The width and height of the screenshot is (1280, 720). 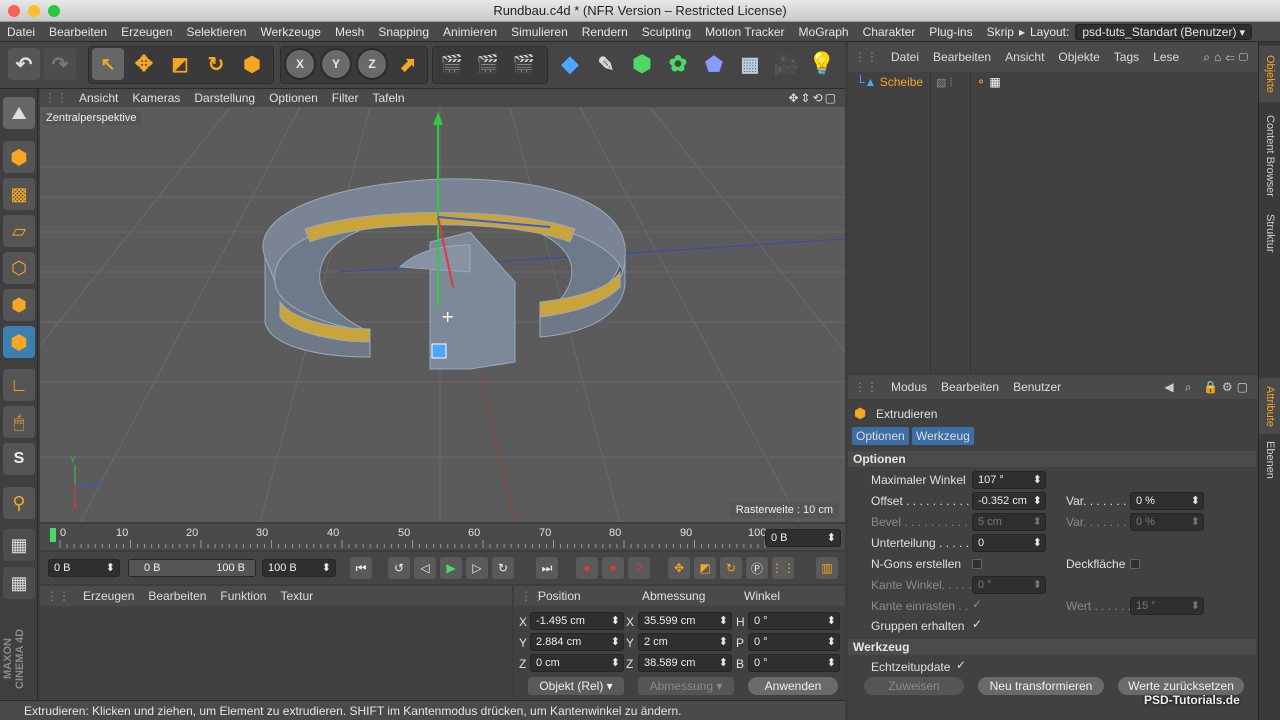 I want to click on light-icon: 💡, so click(x=822, y=64).